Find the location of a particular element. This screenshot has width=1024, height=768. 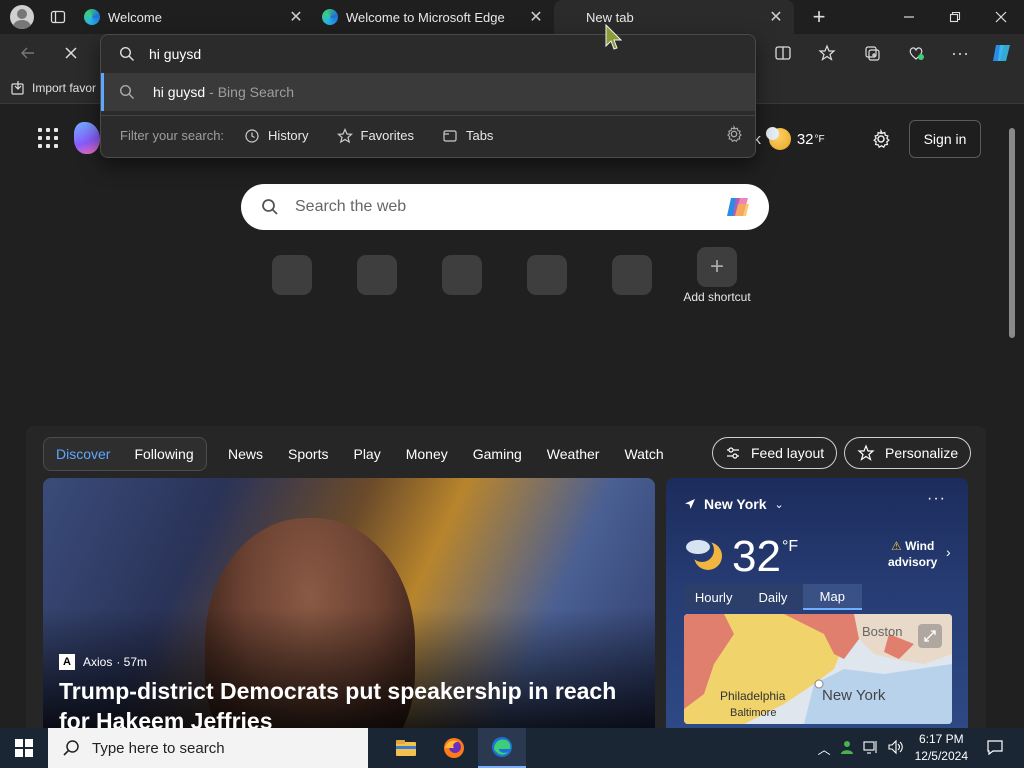

expand-map-icon is located at coordinates (930, 636).